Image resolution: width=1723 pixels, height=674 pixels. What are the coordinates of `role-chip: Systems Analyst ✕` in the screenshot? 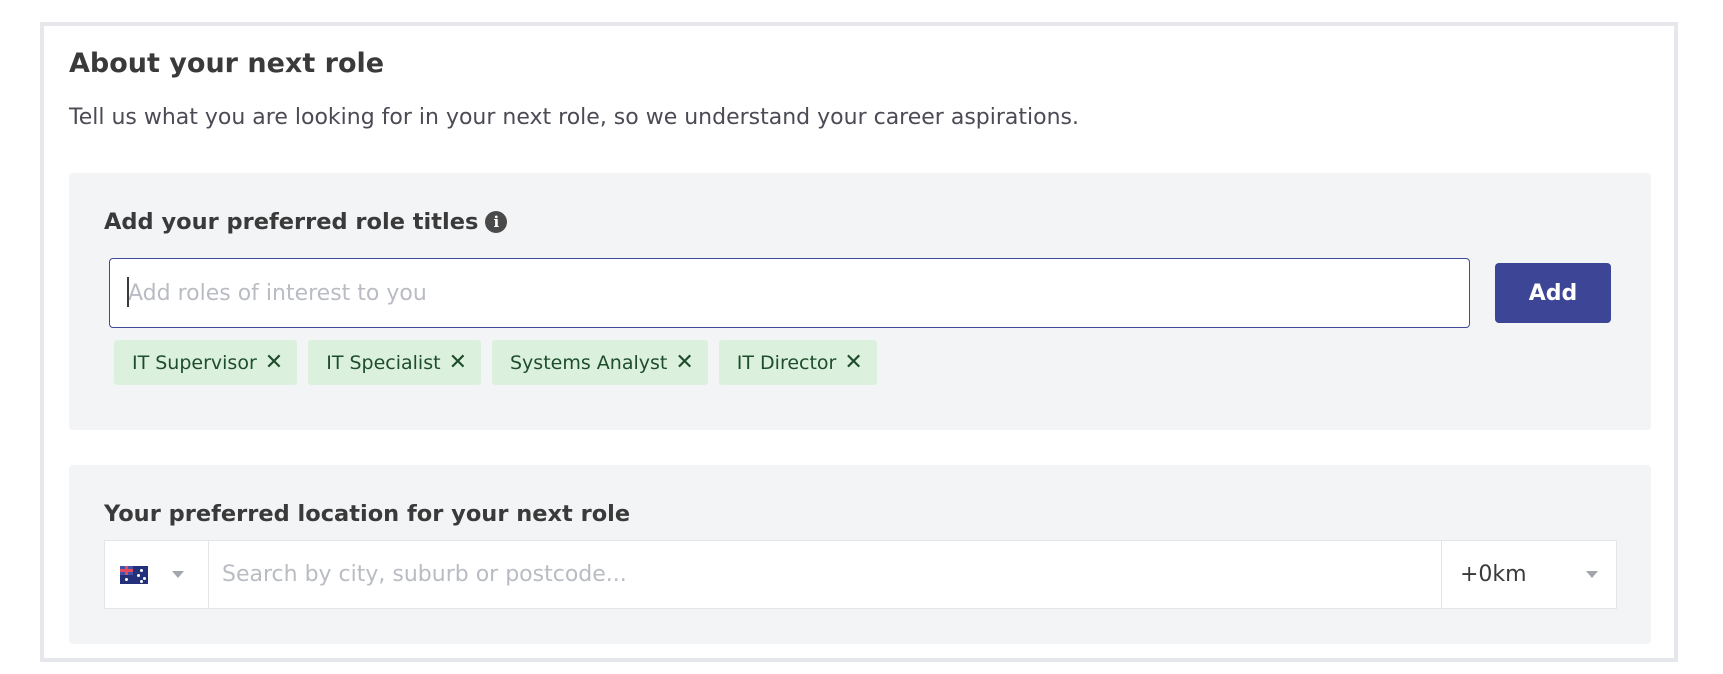 It's located at (600, 362).